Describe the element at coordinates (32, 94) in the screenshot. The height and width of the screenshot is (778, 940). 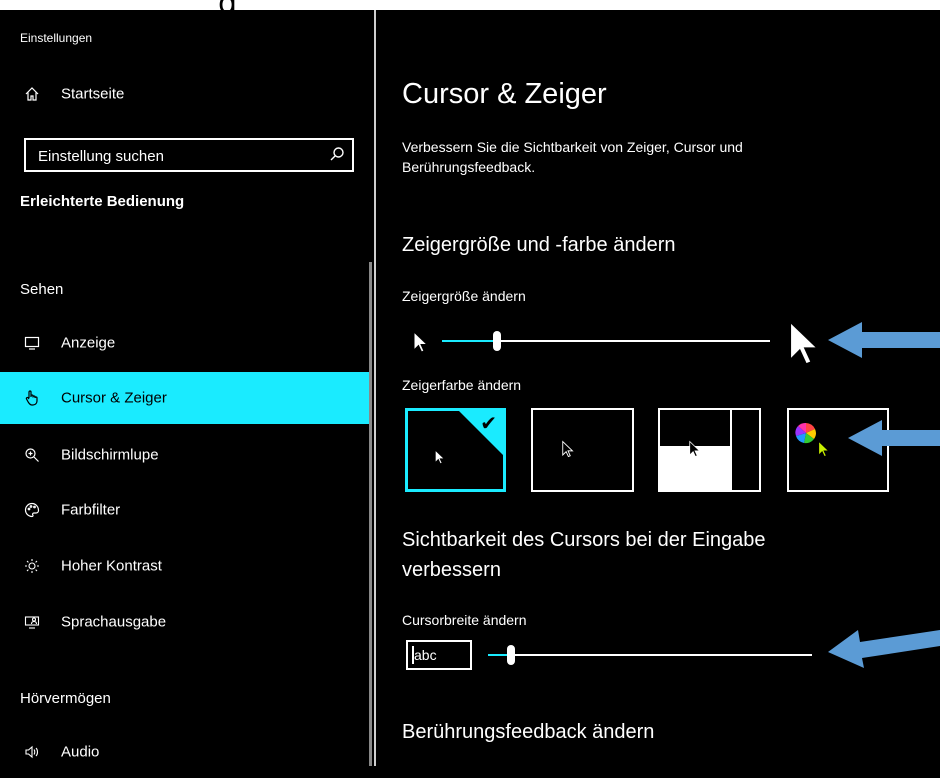
I see `home-icon` at that location.